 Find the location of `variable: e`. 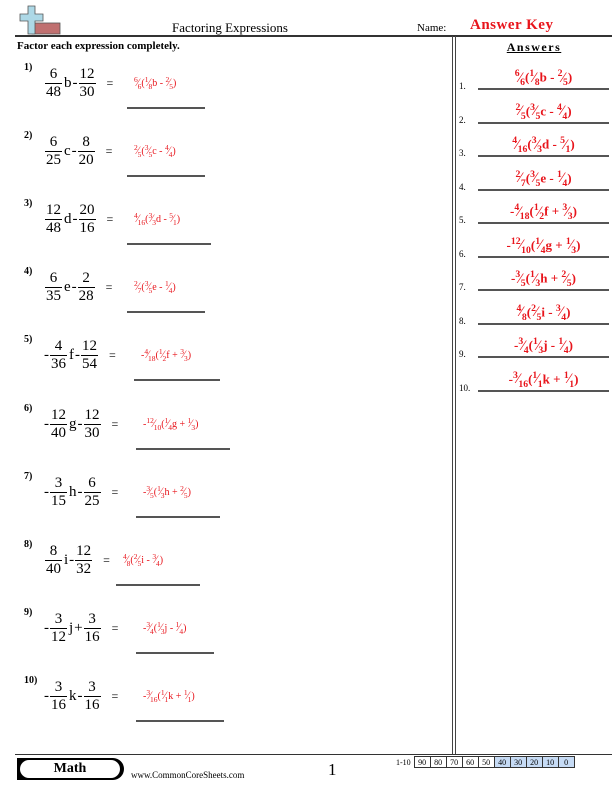

variable: e is located at coordinates (67, 286).